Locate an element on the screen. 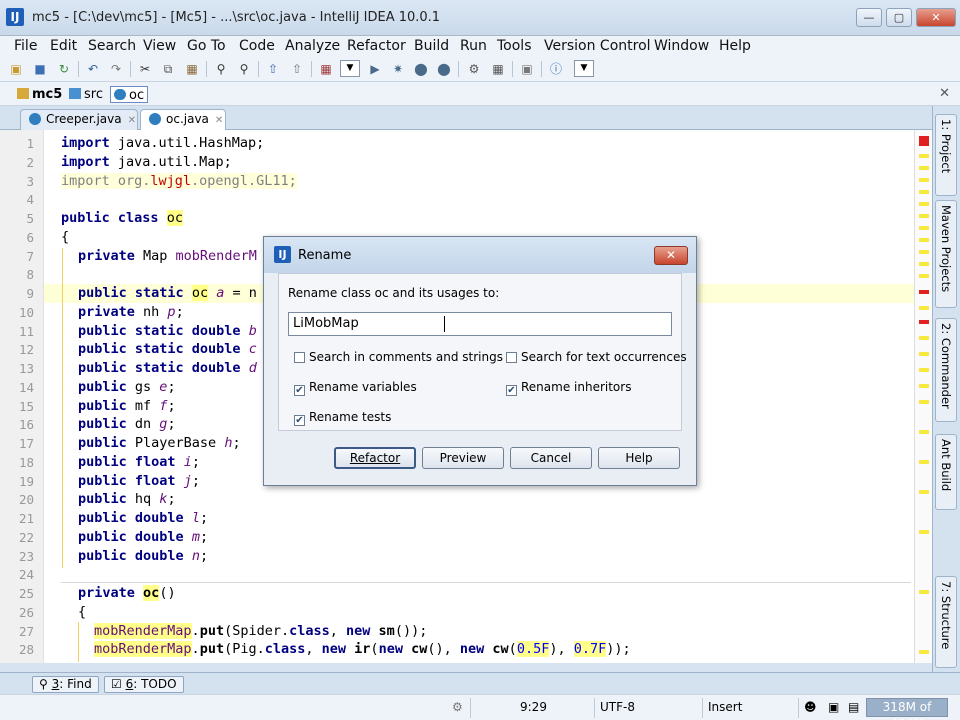 This screenshot has width=960, height=720. run-config-dropdown: ▼ is located at coordinates (350, 68).